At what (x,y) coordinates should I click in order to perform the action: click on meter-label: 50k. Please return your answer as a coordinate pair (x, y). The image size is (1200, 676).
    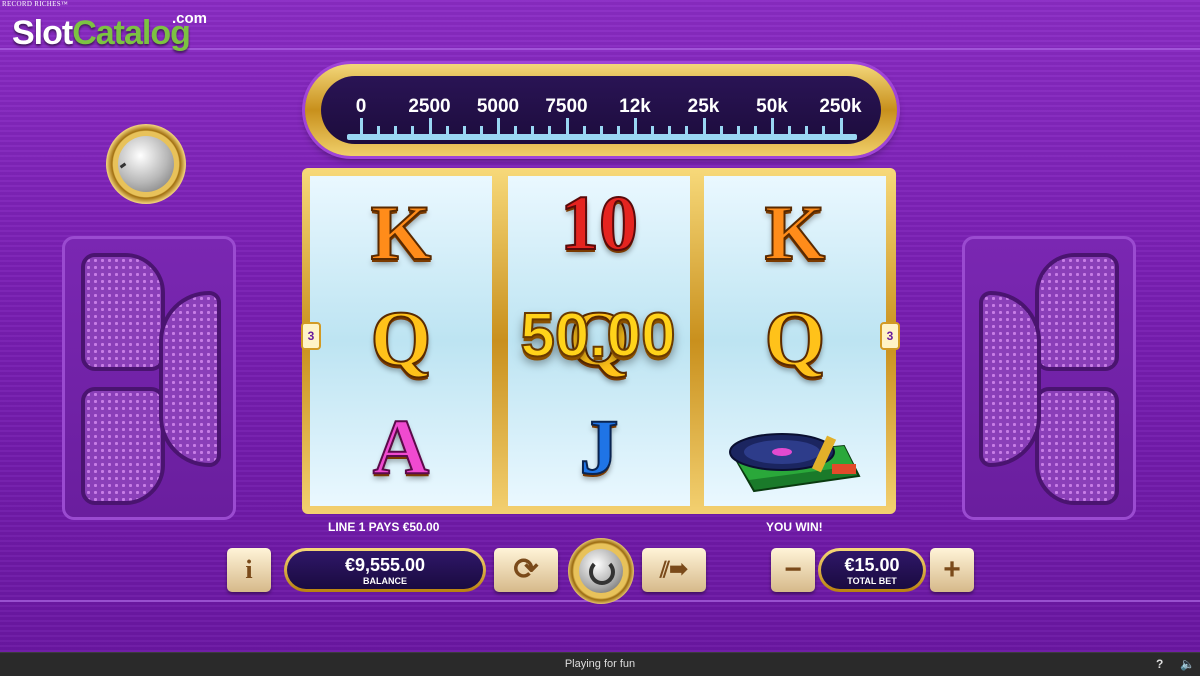
    Looking at the image, I should click on (772, 106).